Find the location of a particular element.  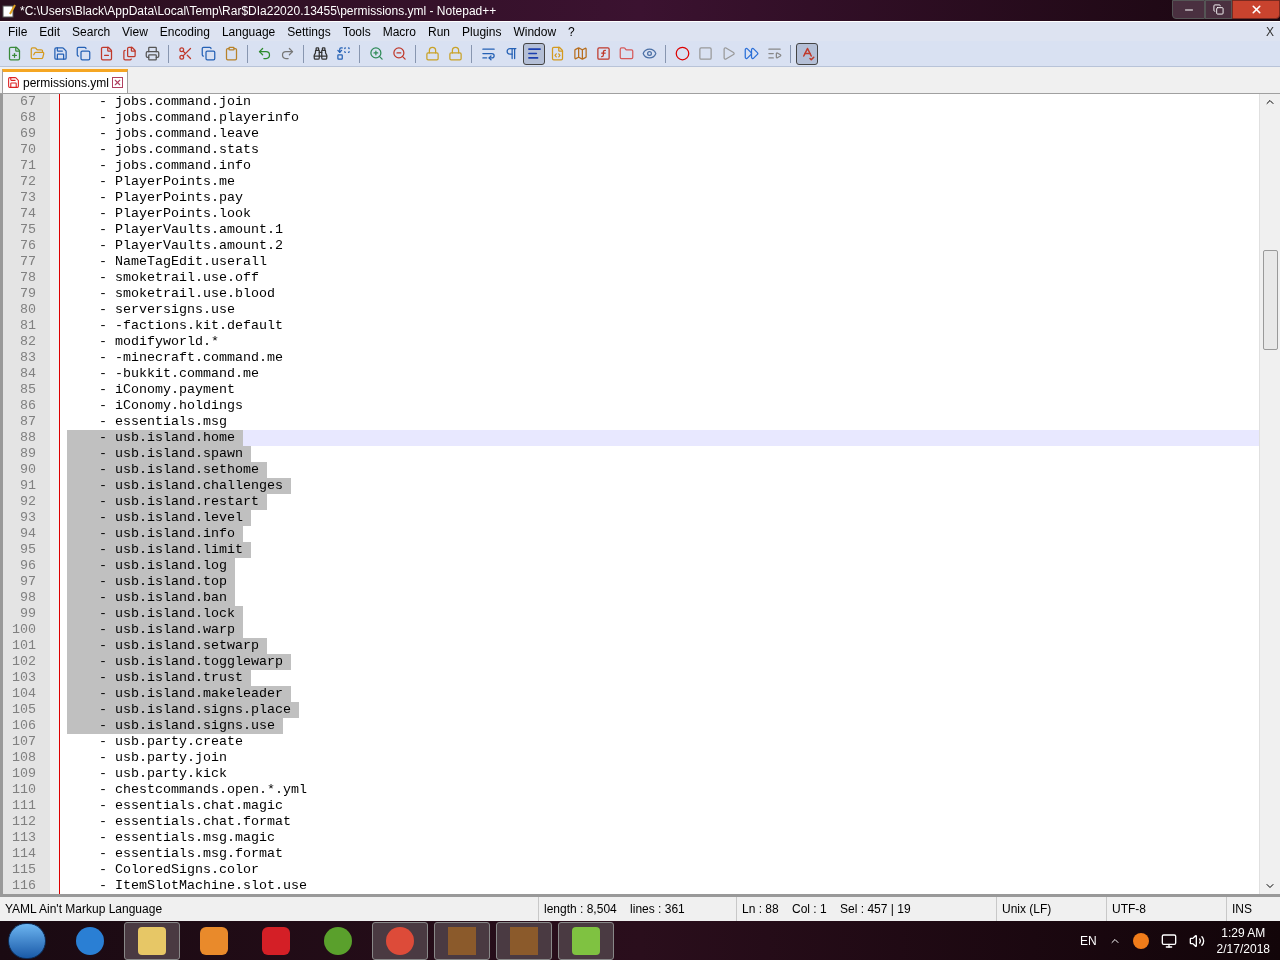

code-text: - iConomy.payment is located at coordinates (166, 390).